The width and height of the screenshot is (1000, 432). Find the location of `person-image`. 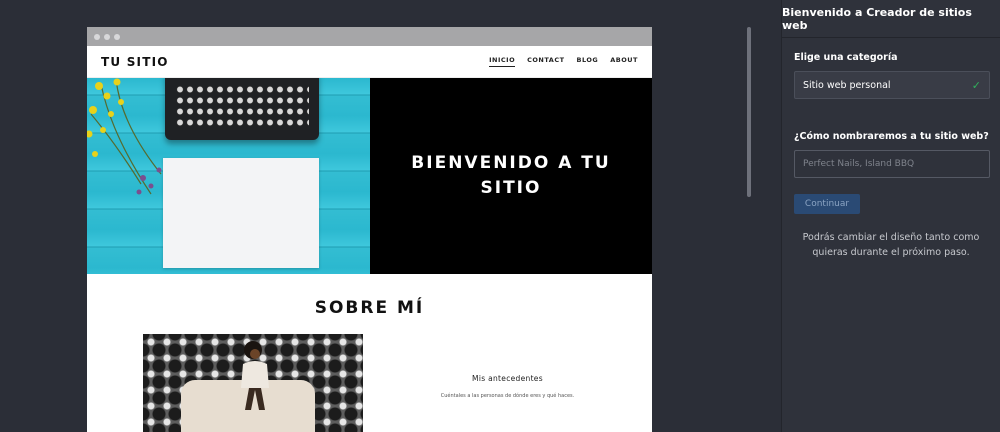

person-image is located at coordinates (255, 375).